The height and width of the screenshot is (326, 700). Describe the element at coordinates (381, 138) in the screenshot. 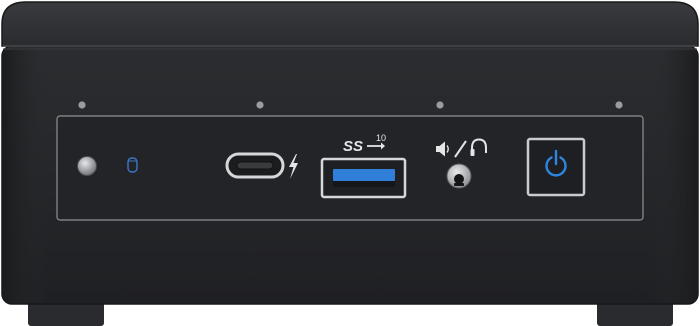

I see `usb-speed-label: 10` at that location.